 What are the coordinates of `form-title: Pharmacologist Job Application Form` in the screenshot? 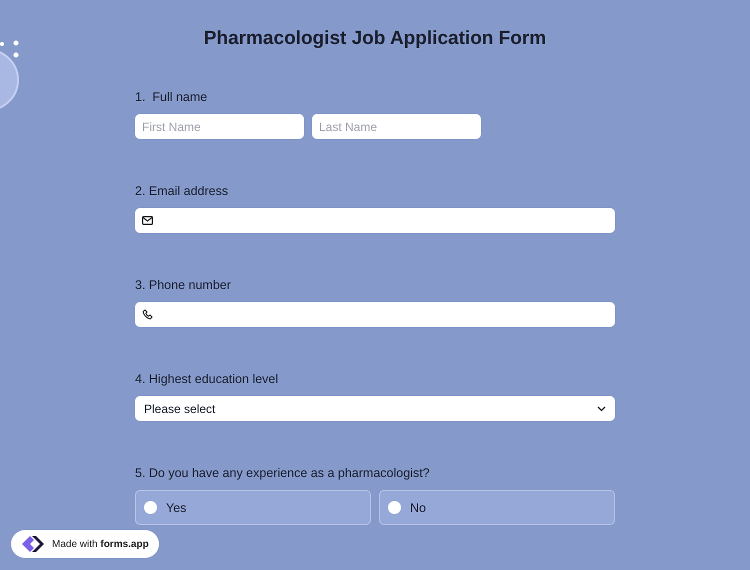 It's located at (375, 39).